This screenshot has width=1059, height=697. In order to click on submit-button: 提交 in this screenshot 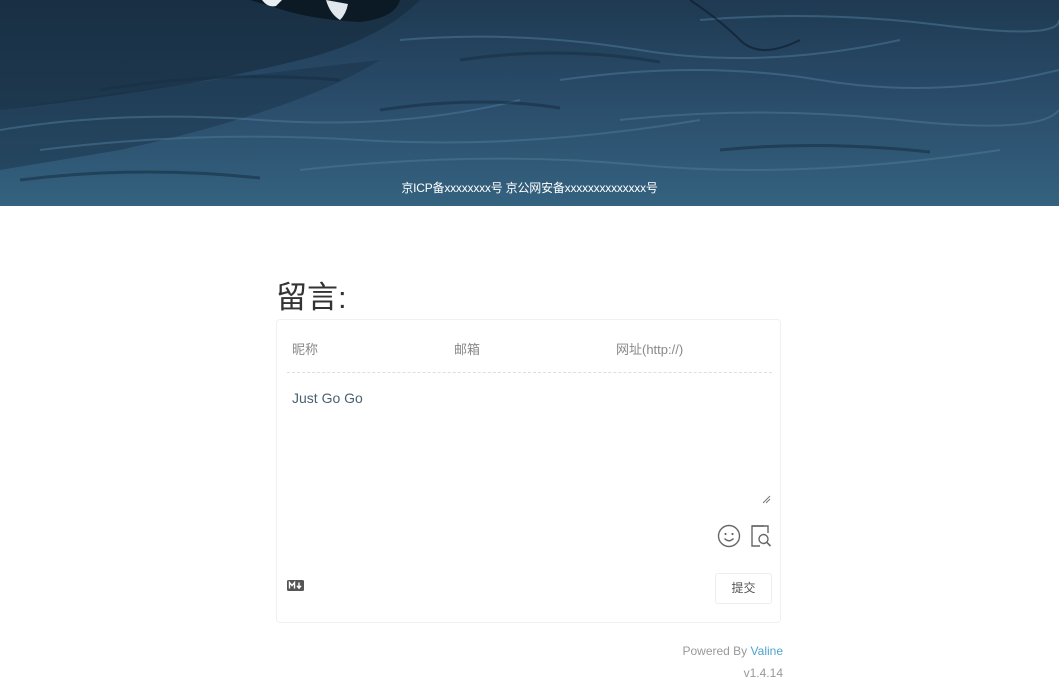, I will do `click(743, 588)`.